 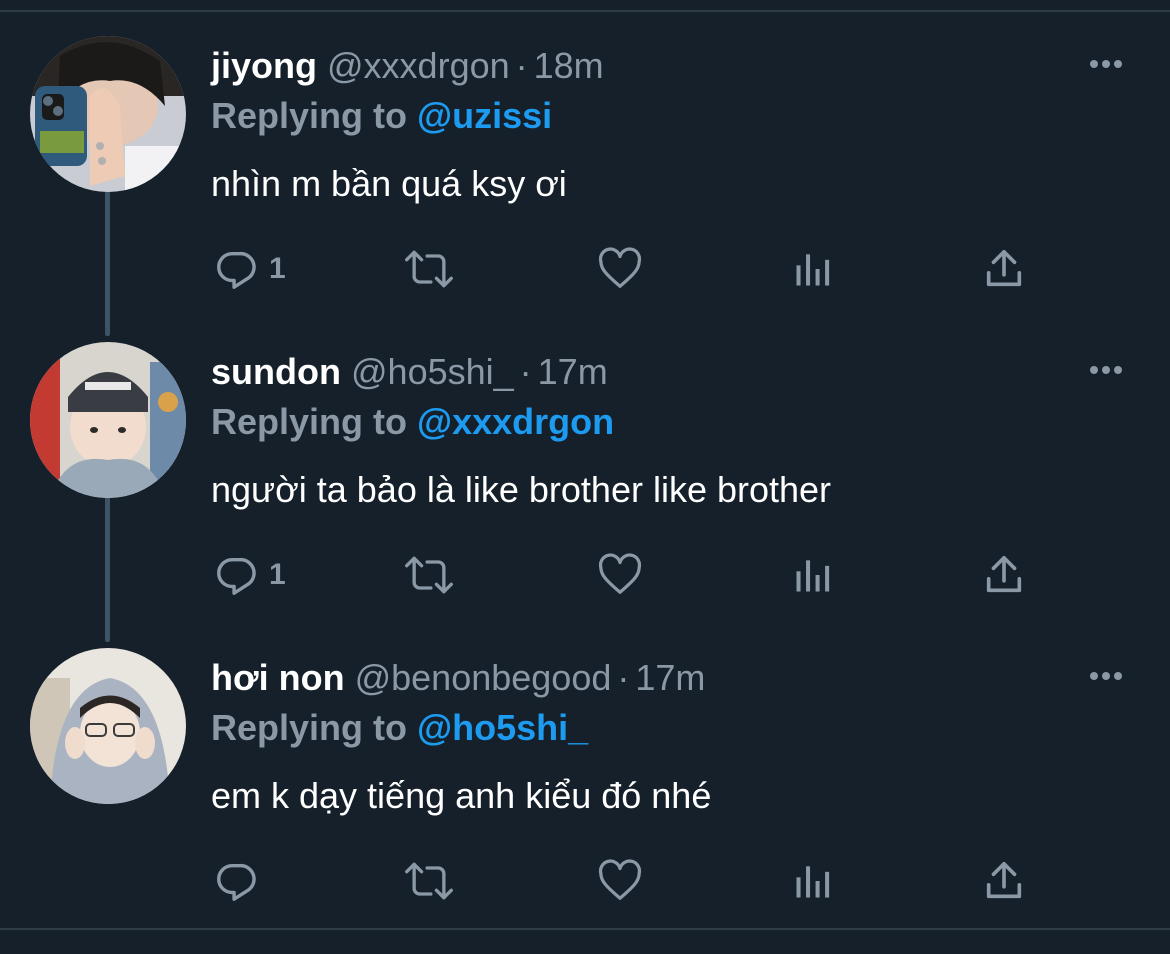 I want to click on tweet-header: hơi non @benonbegood · 17m, so click(x=458, y=678).